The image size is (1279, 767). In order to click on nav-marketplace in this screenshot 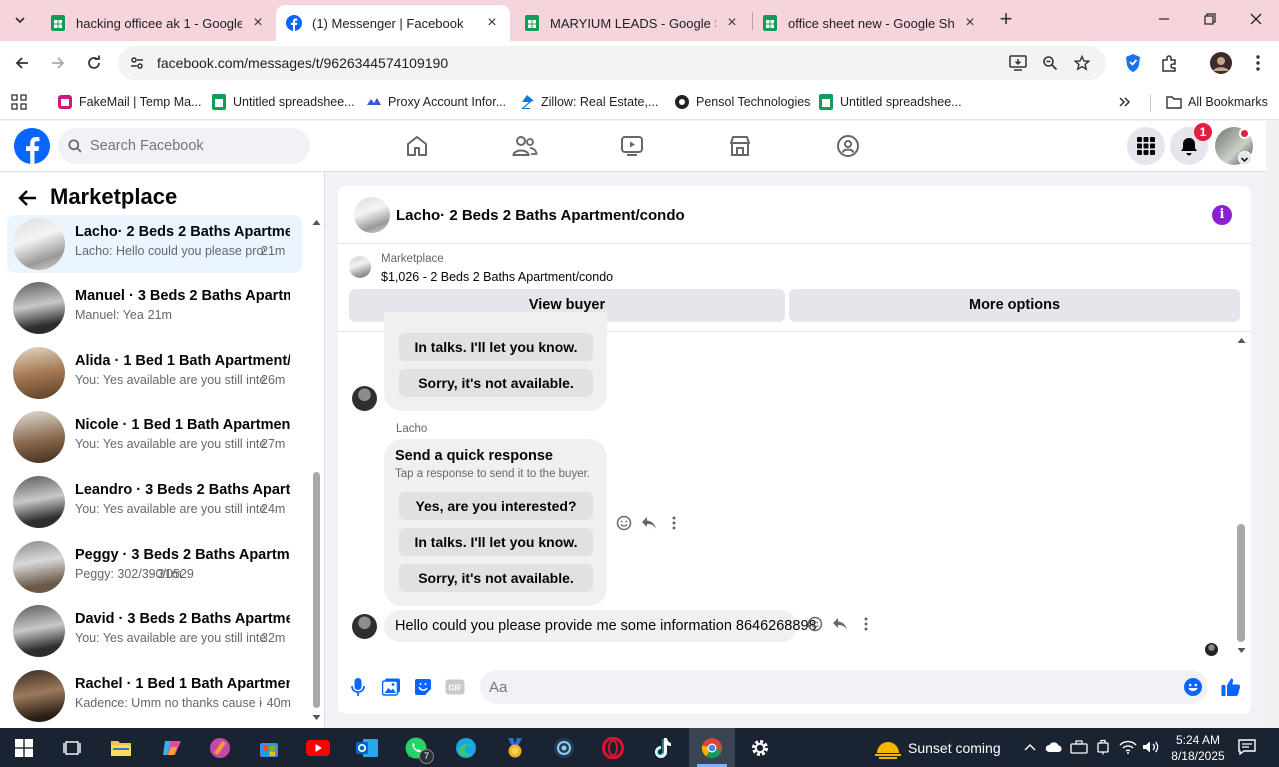, I will do `click(740, 146)`.